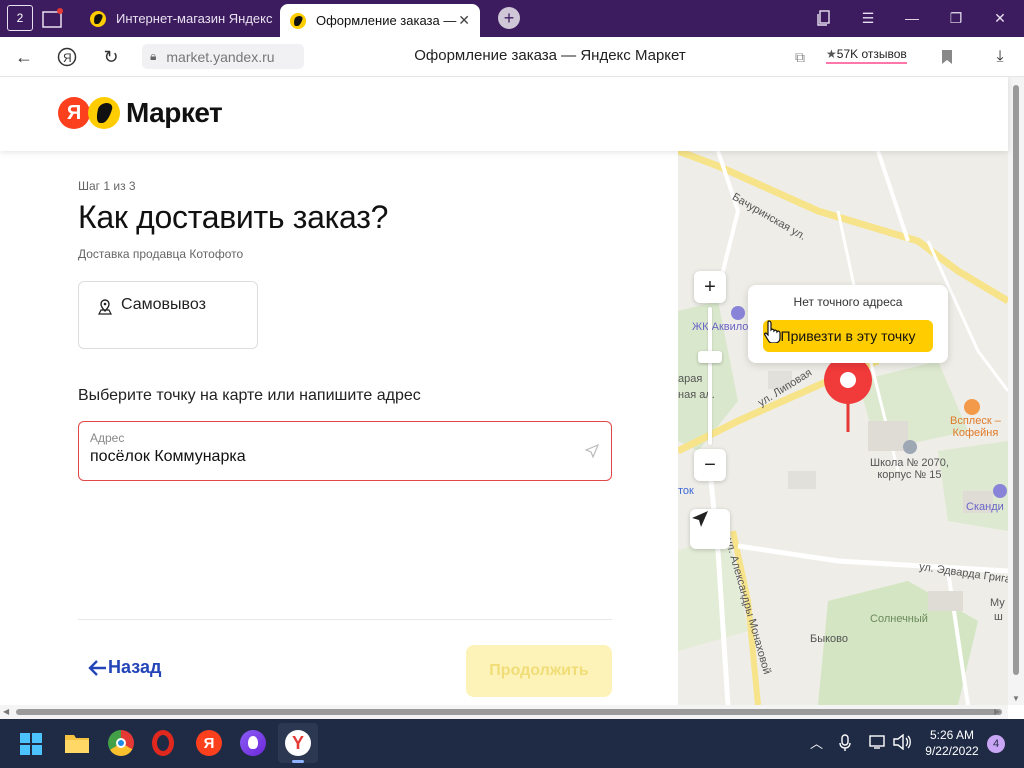 This screenshot has width=1024, height=768. Describe the element at coordinates (1016, 698) in the screenshot. I see `scroll-down-arrow-icon: ▼` at that location.